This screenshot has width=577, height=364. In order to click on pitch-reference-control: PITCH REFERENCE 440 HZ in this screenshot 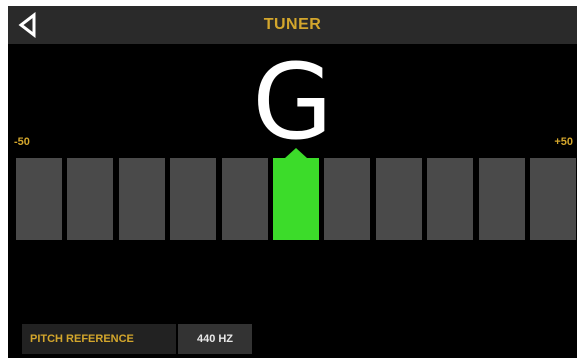, I will do `click(137, 339)`.